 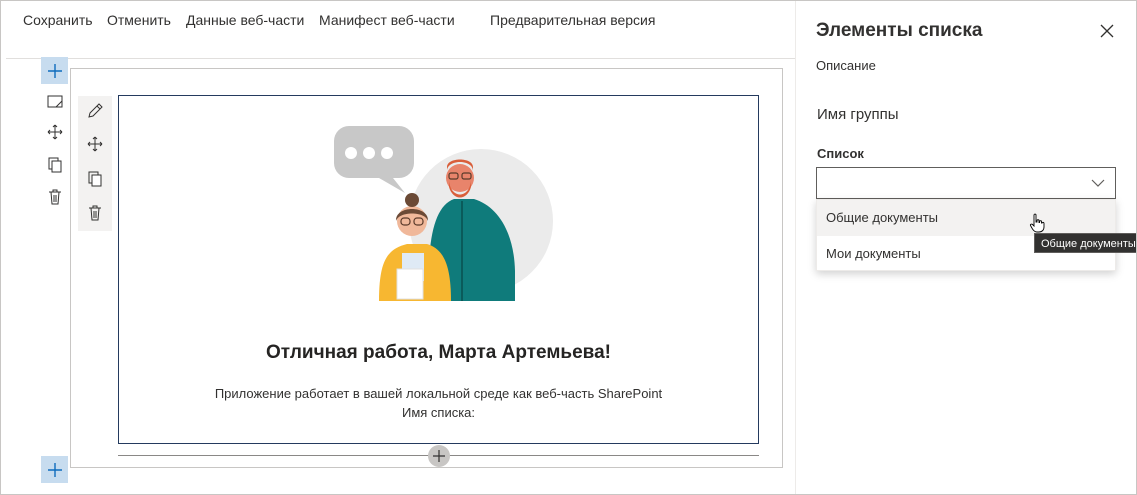 I want to click on dropdown-option: Общие документы, so click(x=966, y=218).